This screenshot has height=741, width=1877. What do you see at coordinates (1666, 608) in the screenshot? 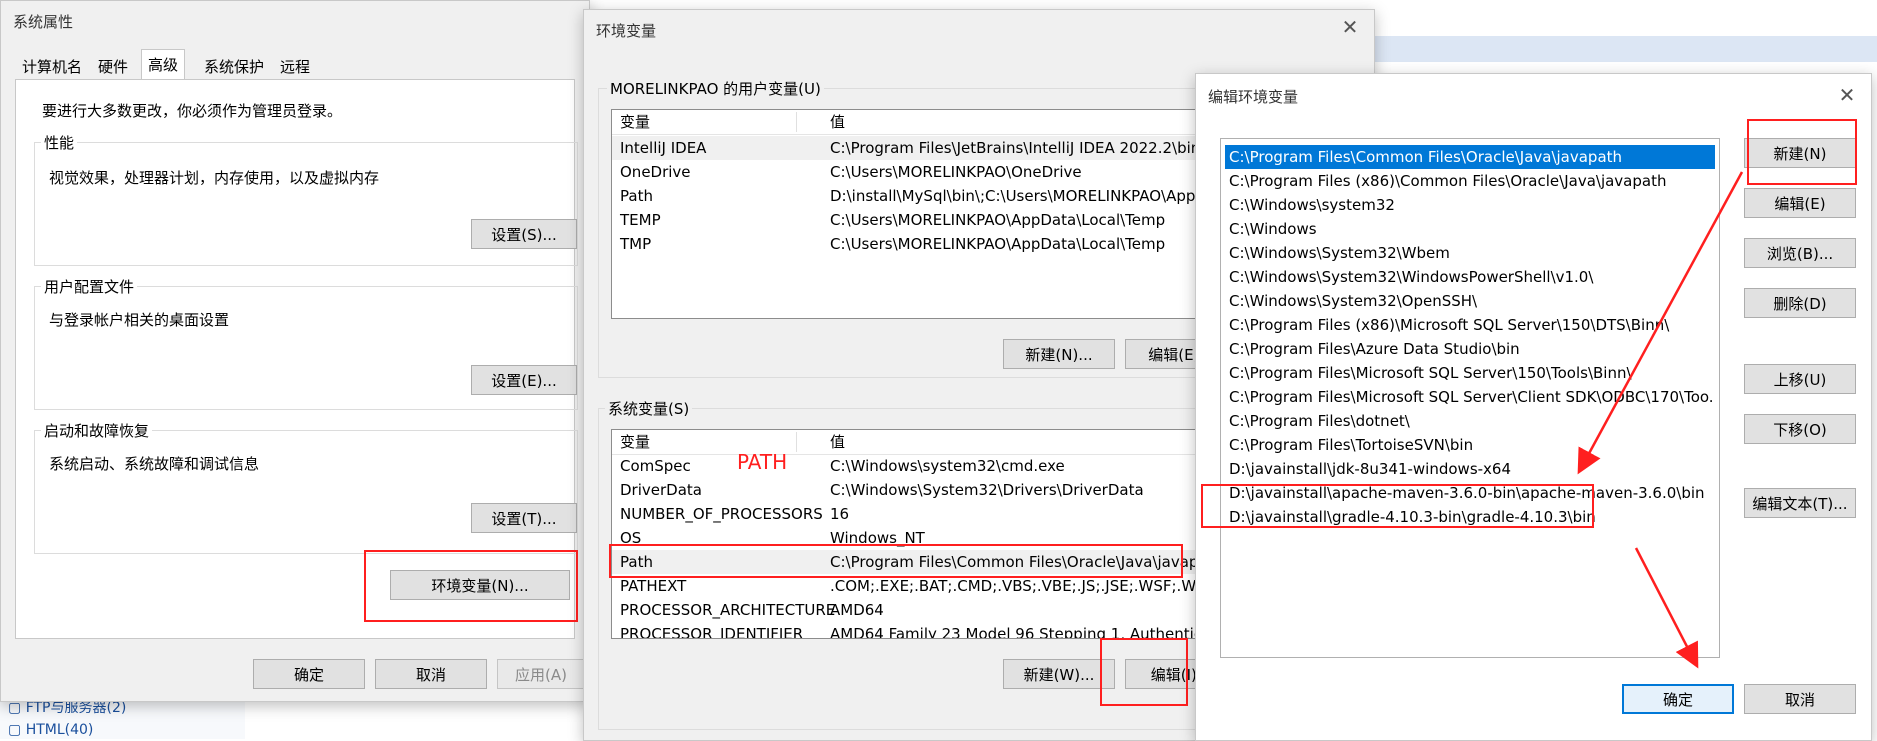
I see `arrow-to-ok` at bounding box center [1666, 608].